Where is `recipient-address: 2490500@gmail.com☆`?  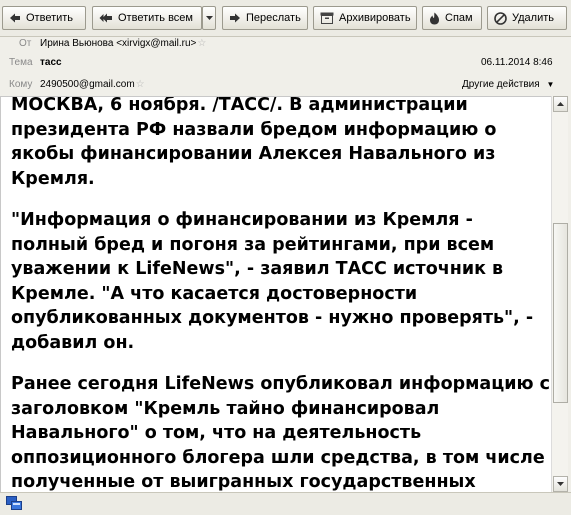
recipient-address: 2490500@gmail.com☆ is located at coordinates (92, 84).